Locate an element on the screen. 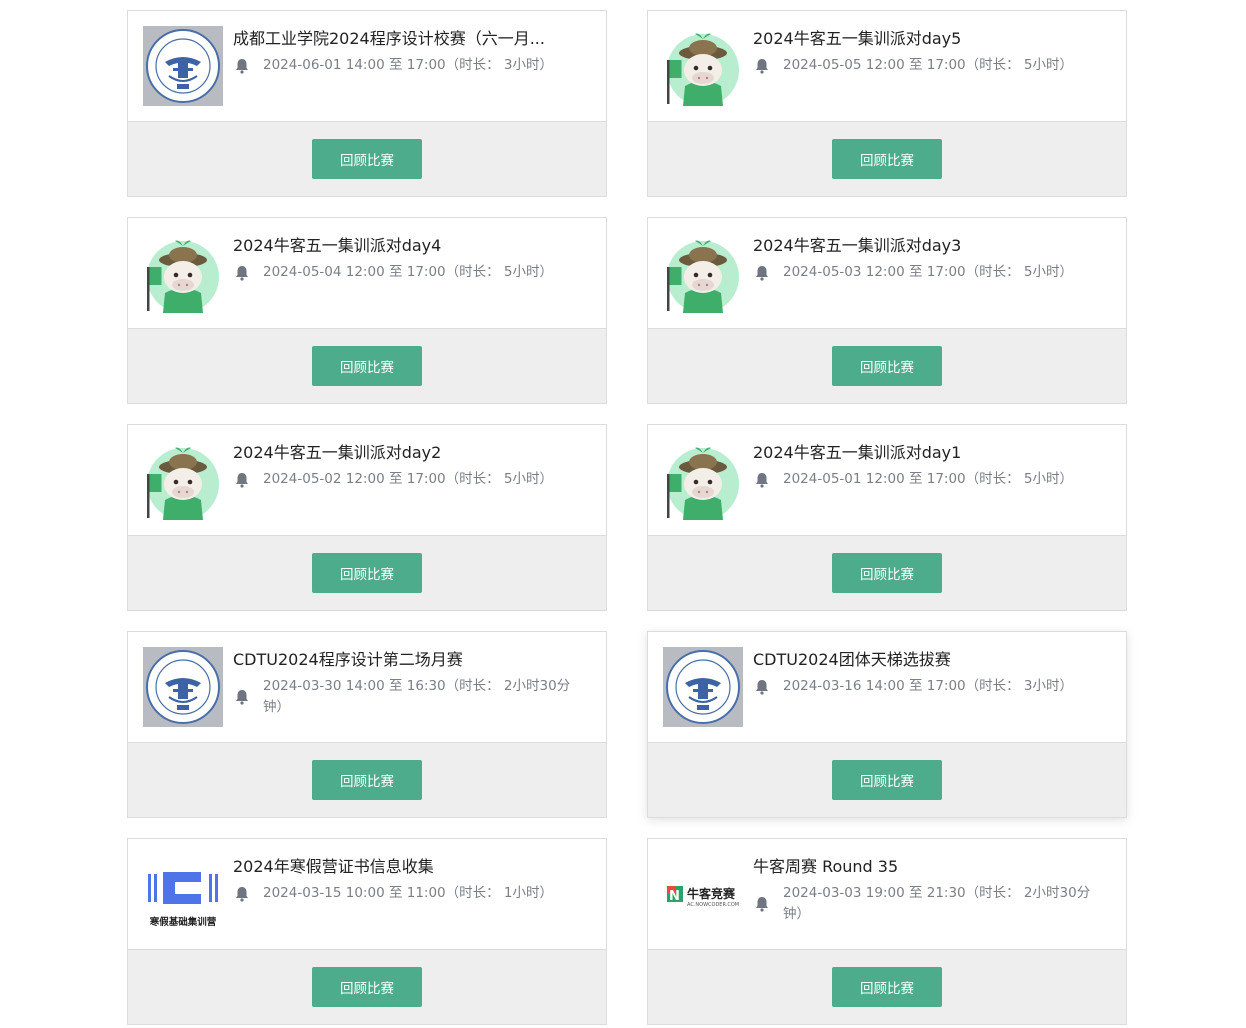  contest-time: 2024-03-03 19:00 至 21:30（时长： 2小时30分钟） is located at coordinates (937, 903).